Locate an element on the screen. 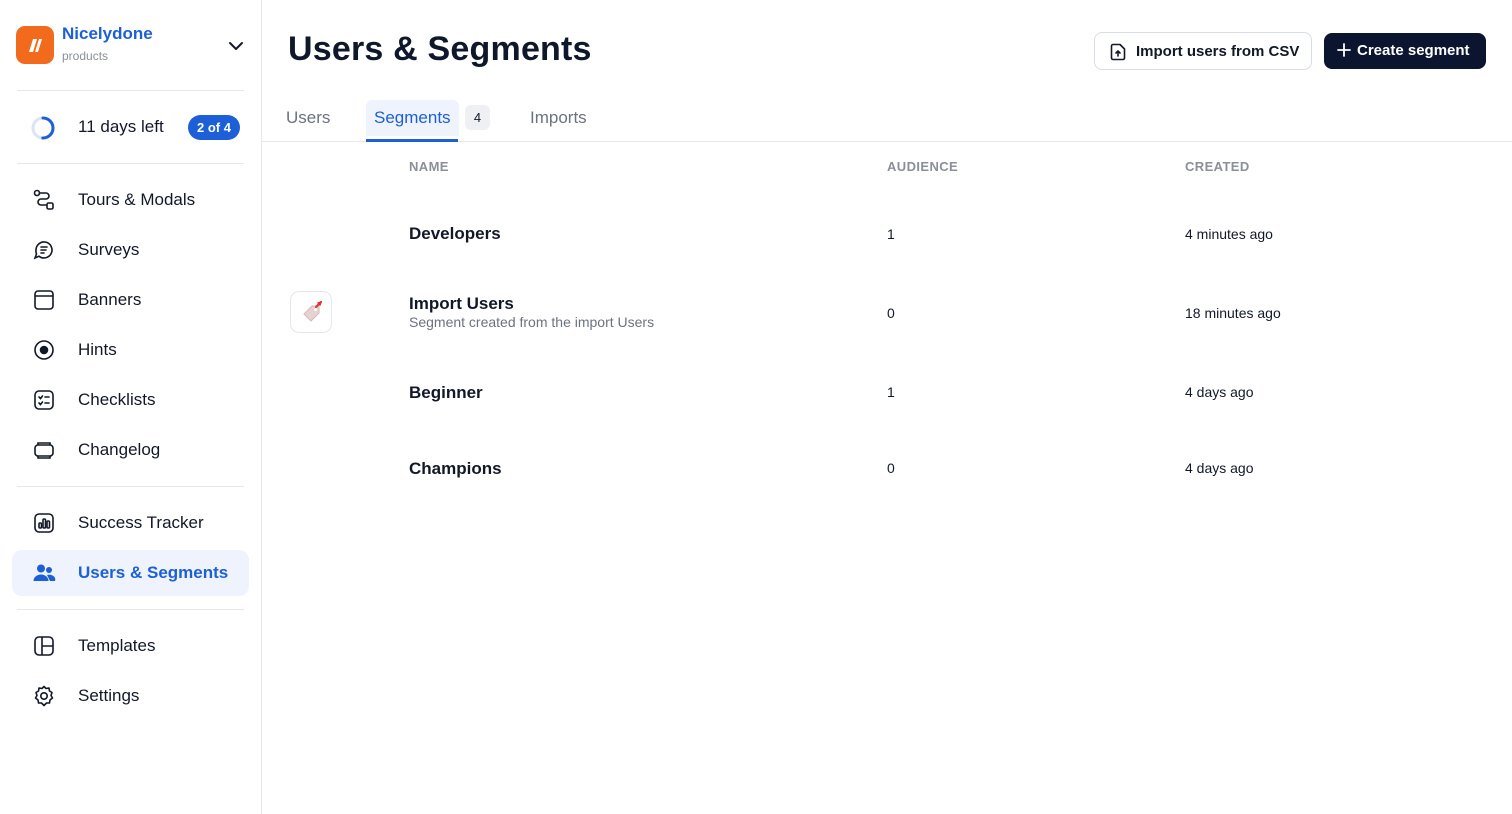 The height and width of the screenshot is (814, 1512). segment-name: Developers is located at coordinates (455, 233).